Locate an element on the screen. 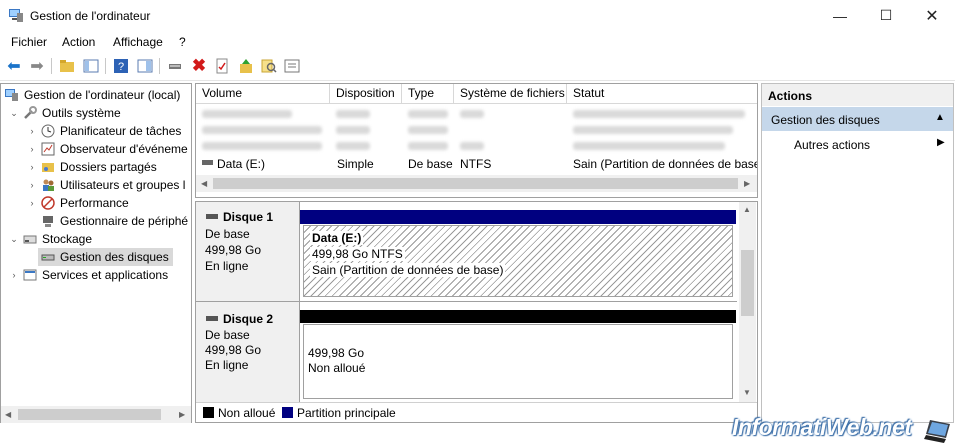 Image resolution: width=955 pixels, height=448 pixels. partition-status: Non alloué is located at coordinates (337, 368).